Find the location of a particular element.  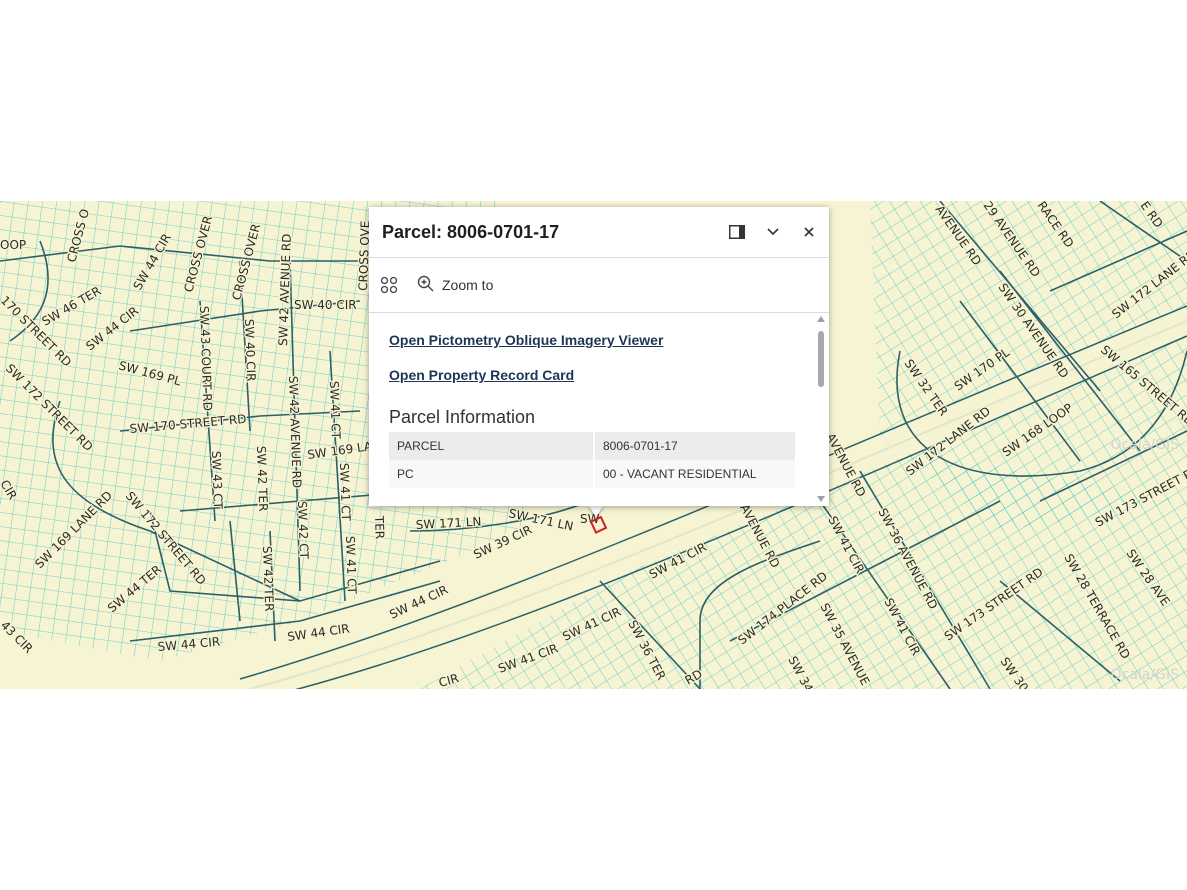

table-row: PARCEL 8006-0701-17 is located at coordinates (592, 446).